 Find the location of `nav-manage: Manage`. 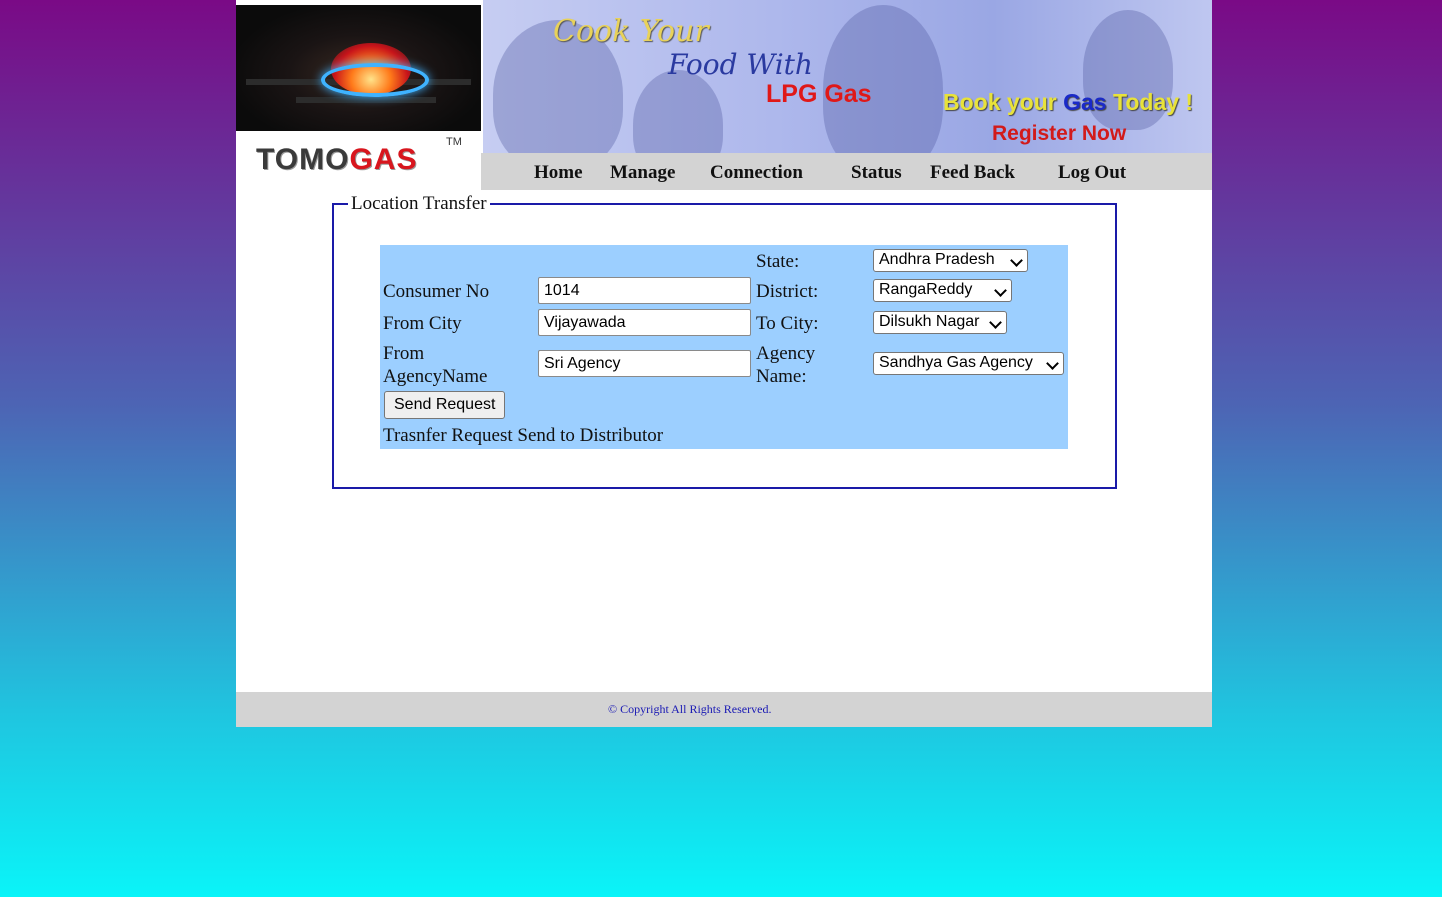

nav-manage: Manage is located at coordinates (642, 173).